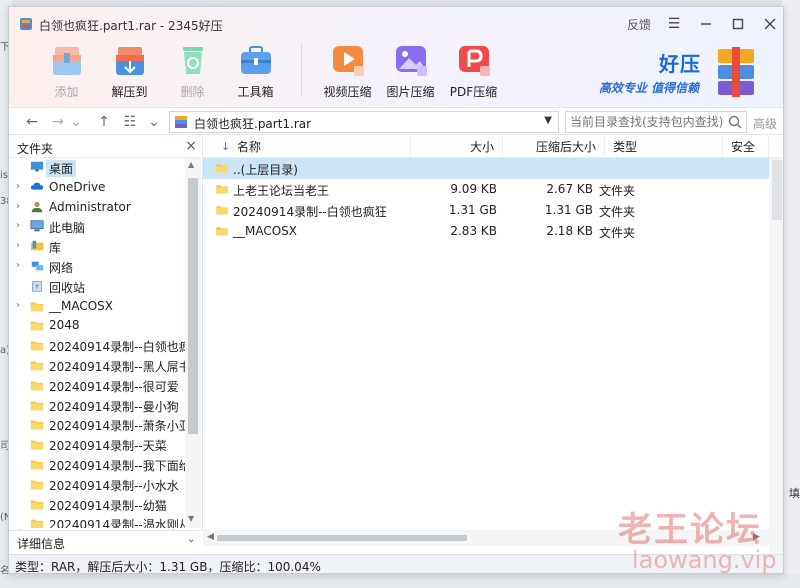 The image size is (800, 588). What do you see at coordinates (131, 26) in the screenshot?
I see `window-title: 白领也疯狂.part1.rar - 2345好压` at bounding box center [131, 26].